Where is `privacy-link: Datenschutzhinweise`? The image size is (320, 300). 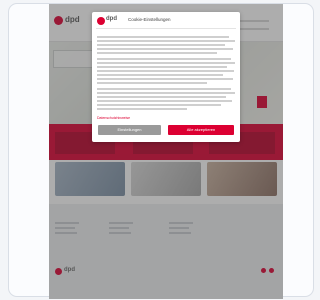
privacy-link: Datenschutzhinweise is located at coordinates (113, 118).